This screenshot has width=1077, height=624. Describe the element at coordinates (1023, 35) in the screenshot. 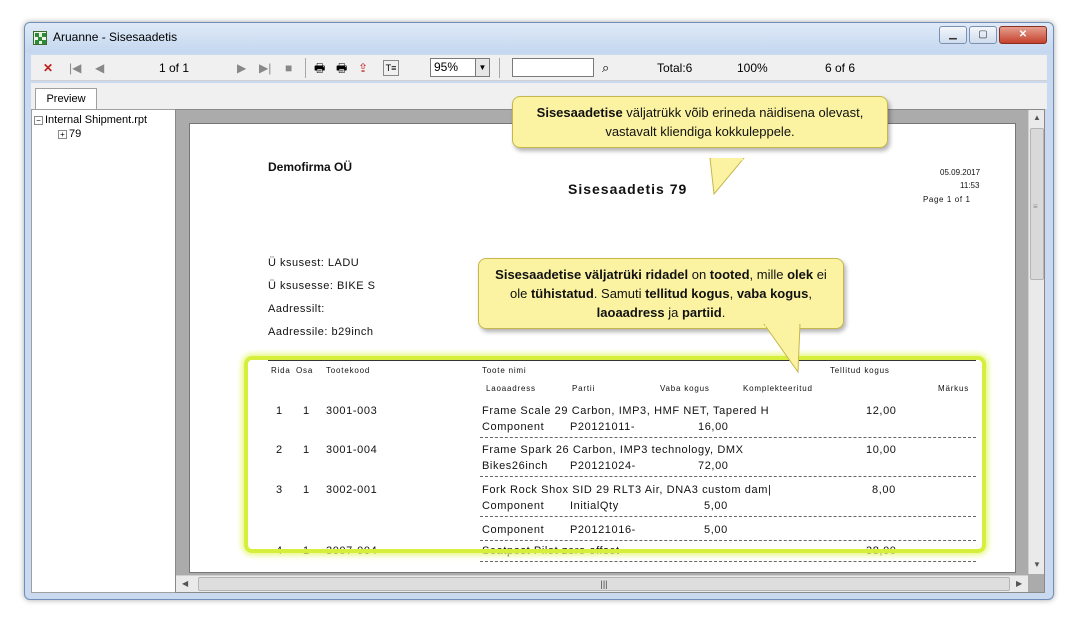

I see `close-button: ✕` at that location.